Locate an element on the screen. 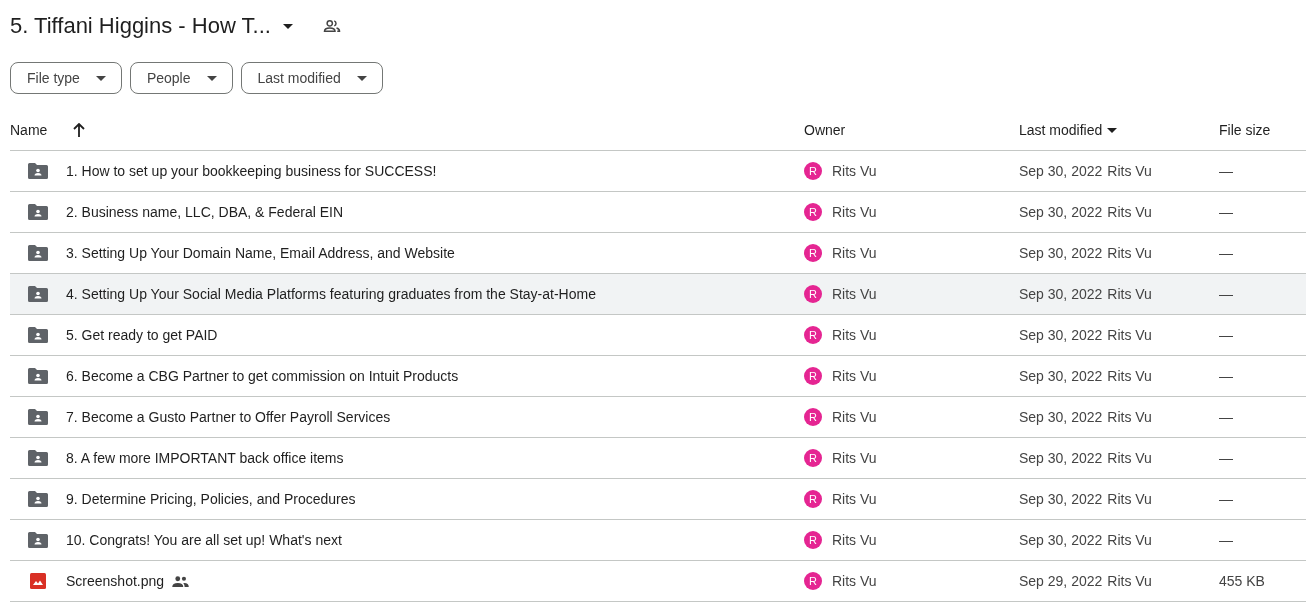  file-row: 6. Become a CBG Partner to get commission on Intuit Products R Rits Vu Sep 30, 2022 Rits Vu — is located at coordinates (658, 376).